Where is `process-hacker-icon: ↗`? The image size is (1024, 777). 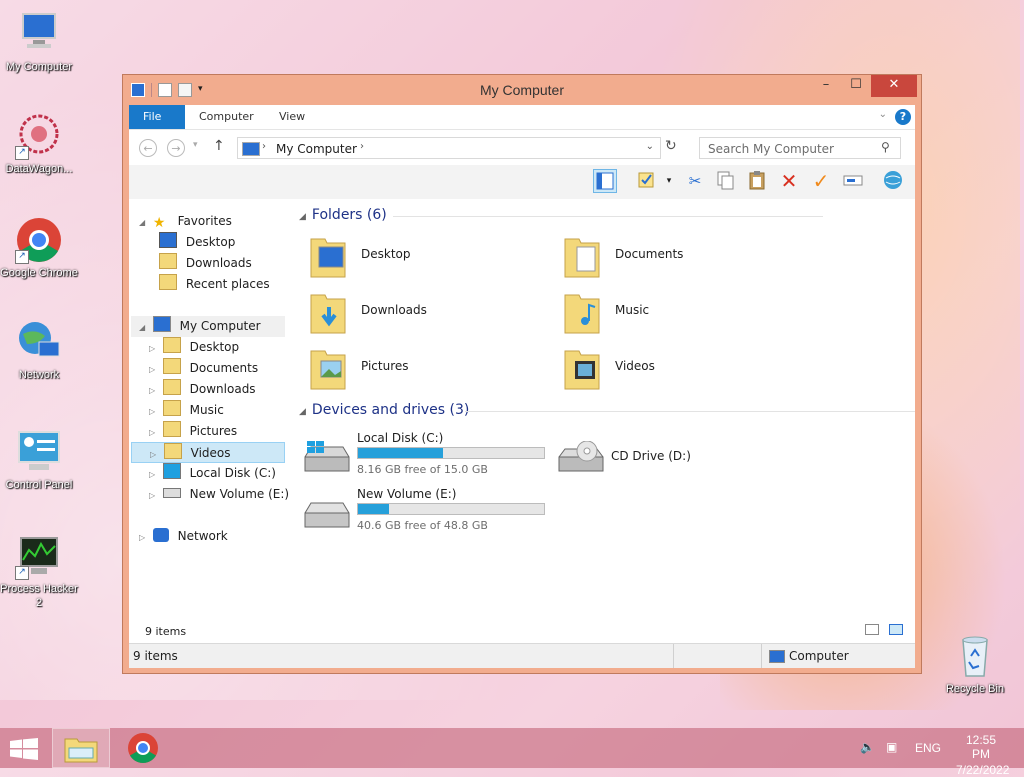 process-hacker-icon: ↗ is located at coordinates (39, 556).